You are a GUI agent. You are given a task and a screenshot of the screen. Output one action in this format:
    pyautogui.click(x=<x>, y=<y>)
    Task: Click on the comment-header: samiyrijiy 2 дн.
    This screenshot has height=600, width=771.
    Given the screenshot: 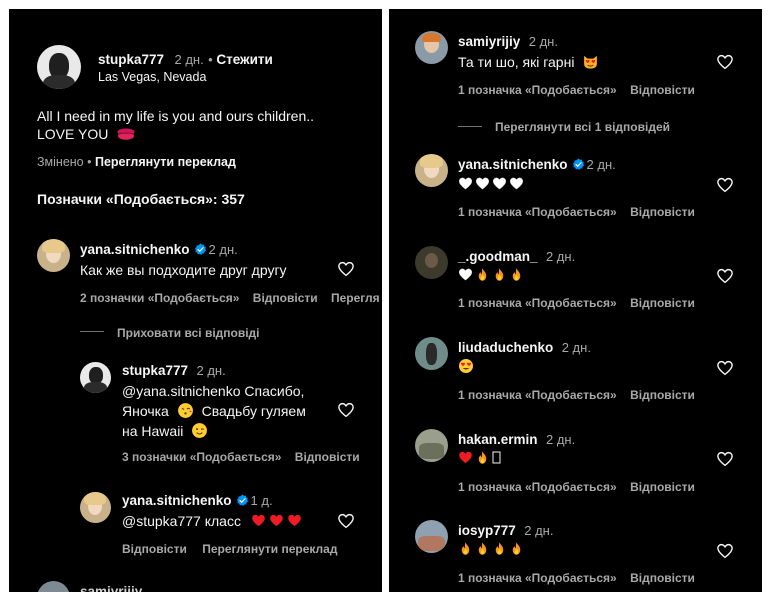 What is the action you would take?
    pyautogui.click(x=508, y=42)
    